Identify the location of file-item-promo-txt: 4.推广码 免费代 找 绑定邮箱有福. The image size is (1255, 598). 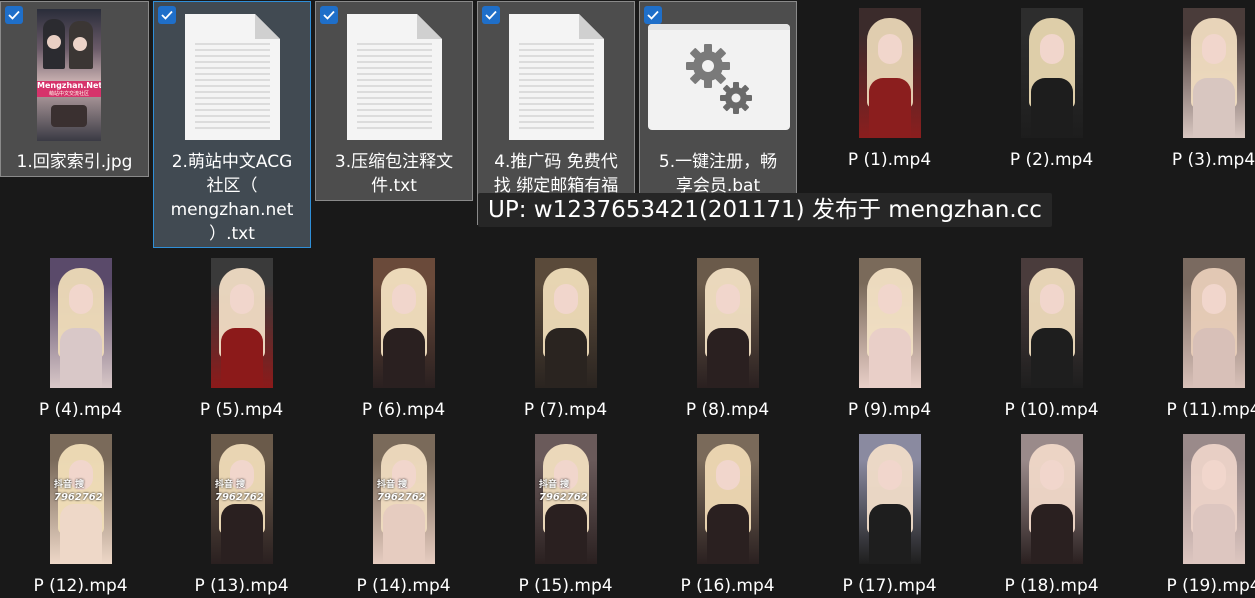
(556, 113).